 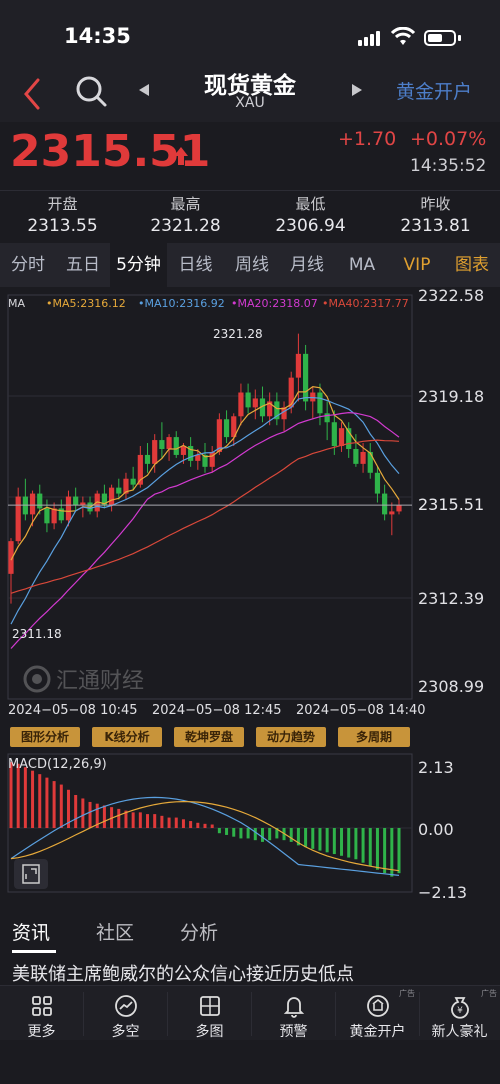 What do you see at coordinates (41, 1013) in the screenshot?
I see `more-button: 更多` at bounding box center [41, 1013].